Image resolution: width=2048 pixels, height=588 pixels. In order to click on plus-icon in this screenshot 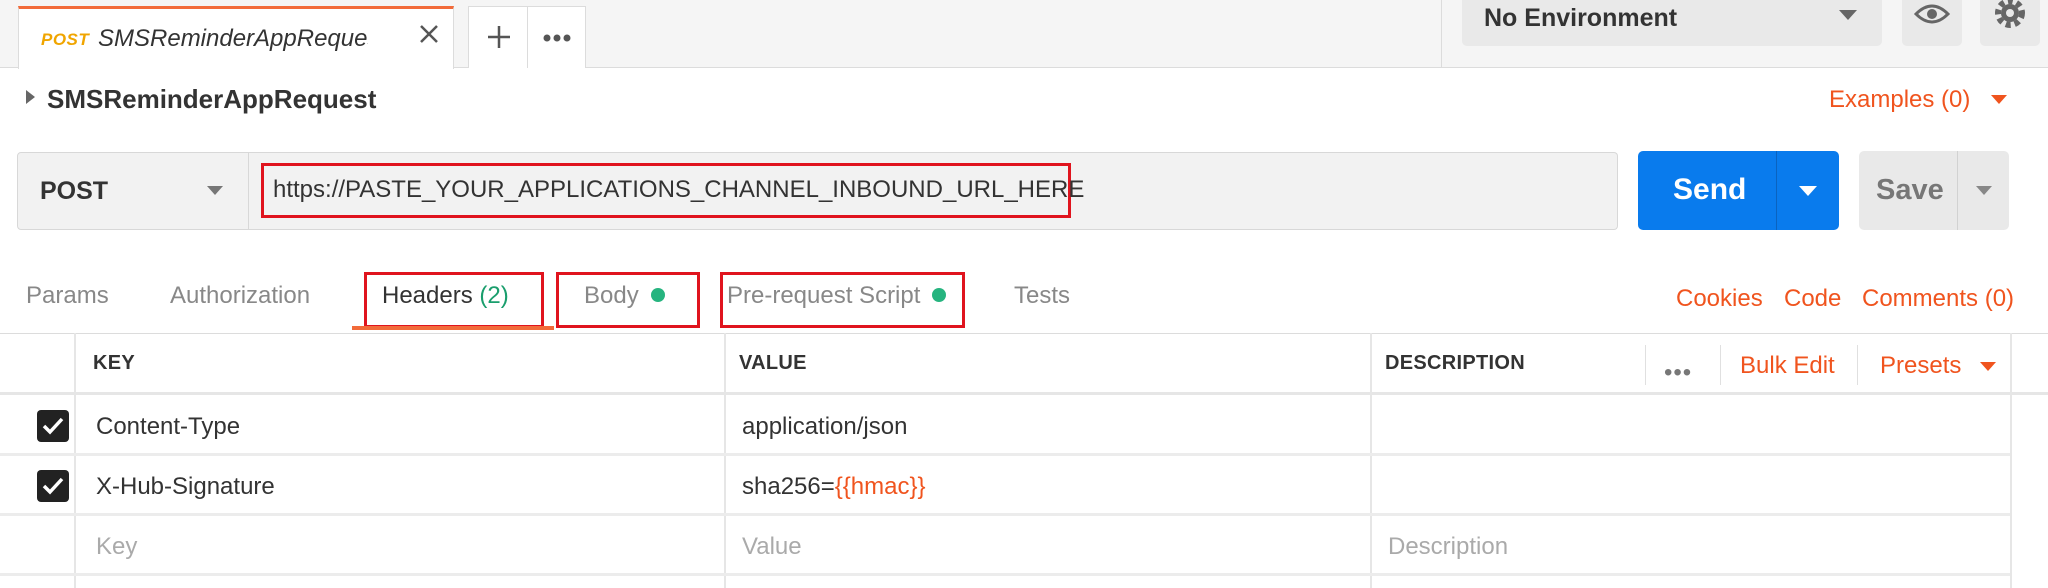, I will do `click(499, 37)`.